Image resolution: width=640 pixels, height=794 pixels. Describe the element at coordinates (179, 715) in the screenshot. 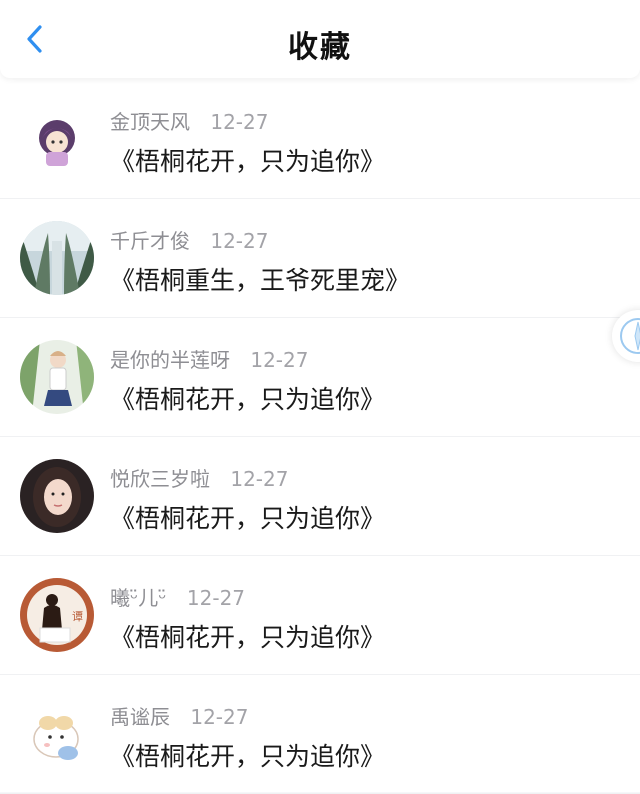

I see `item-meta: 禹谧辰 12-27` at that location.